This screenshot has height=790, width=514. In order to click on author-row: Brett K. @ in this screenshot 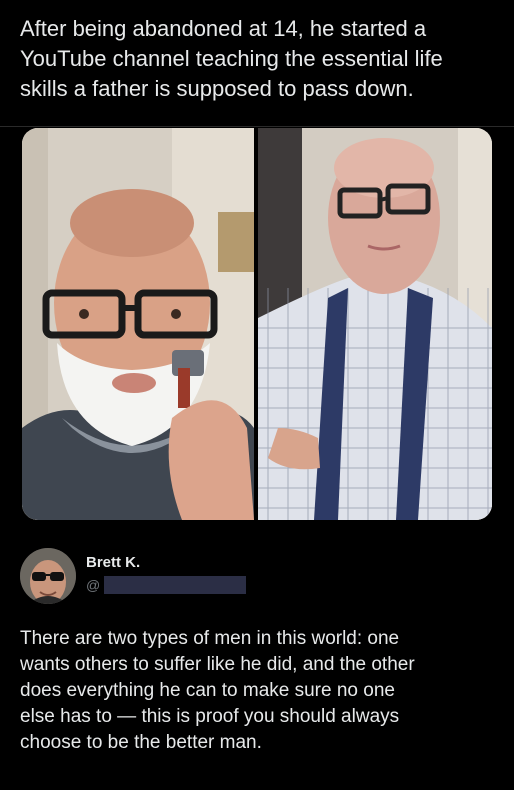, I will do `click(260, 578)`.